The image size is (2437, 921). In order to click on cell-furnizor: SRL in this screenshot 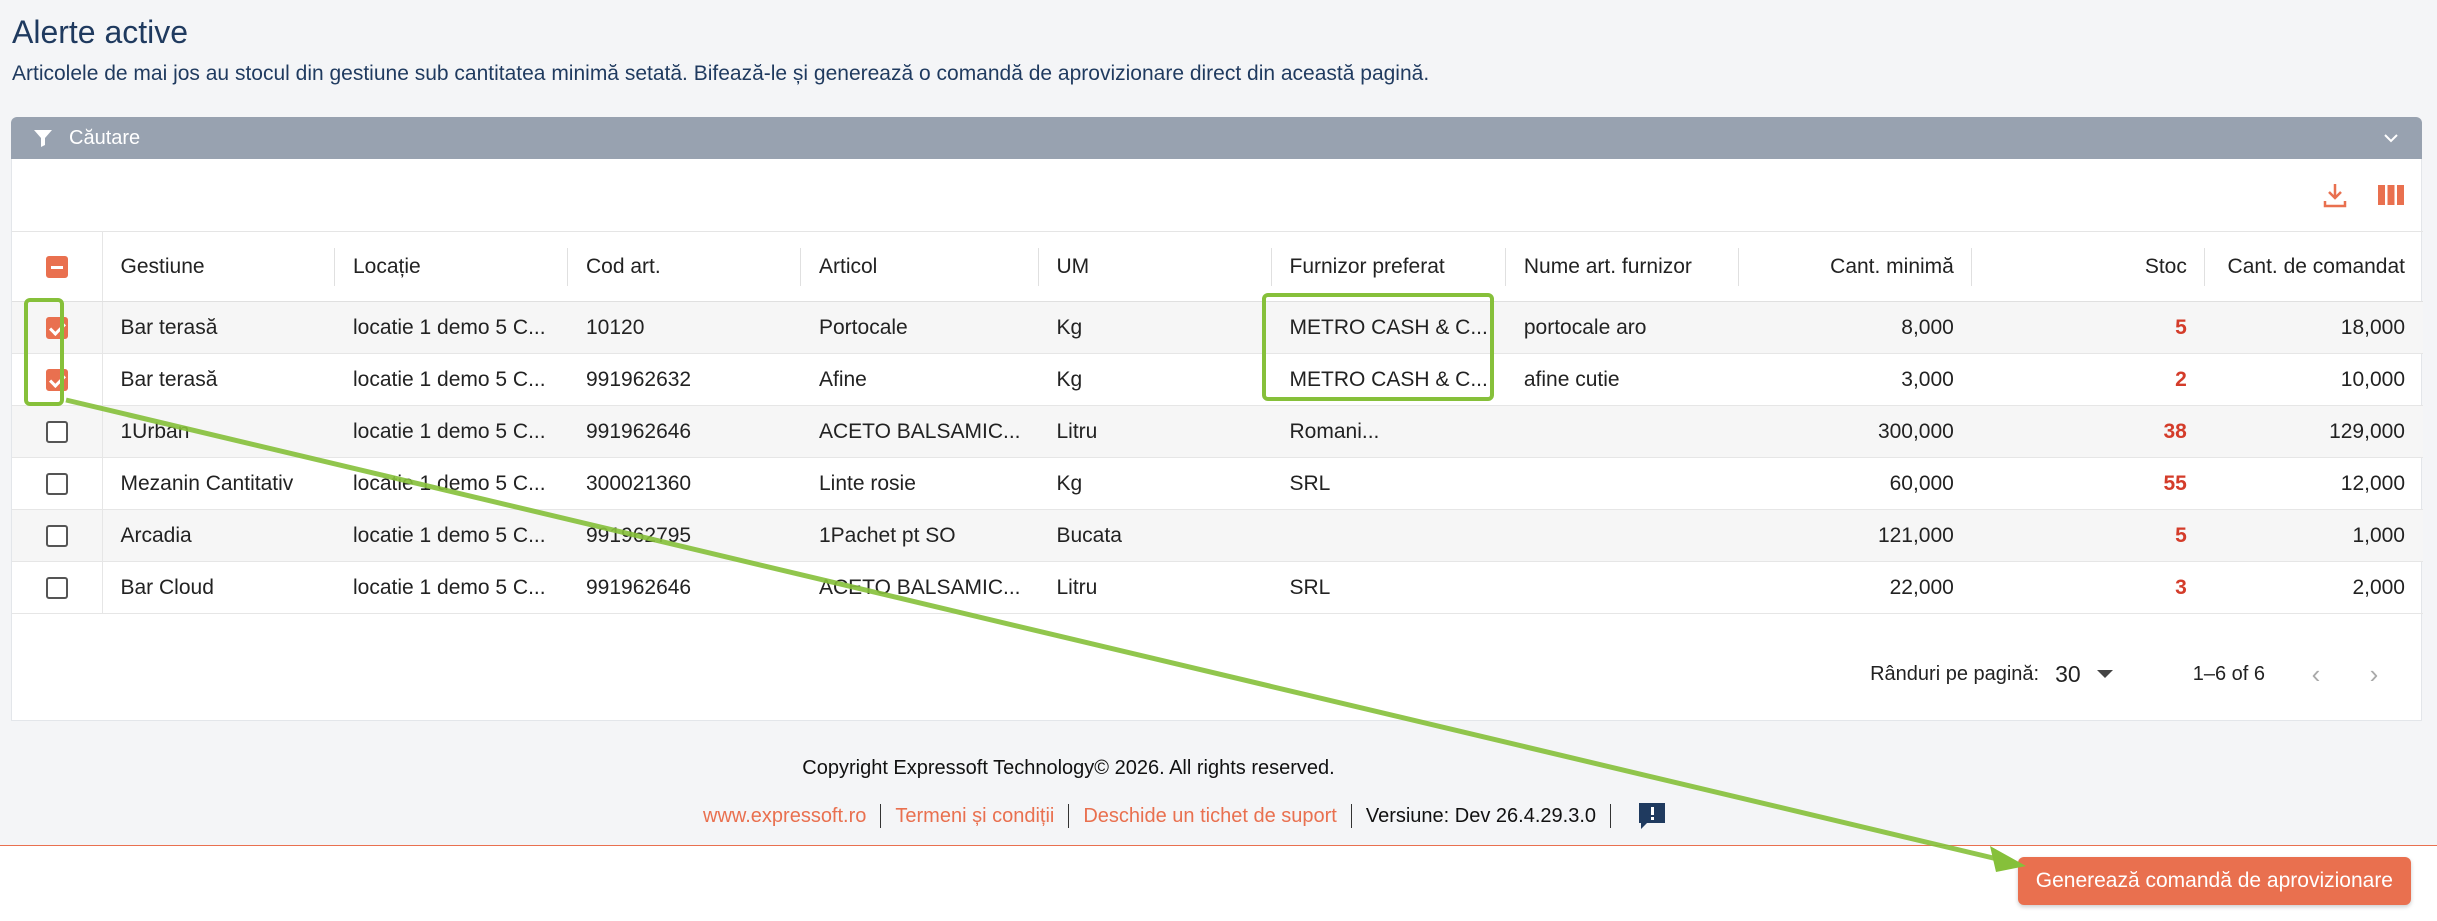, I will do `click(1388, 587)`.